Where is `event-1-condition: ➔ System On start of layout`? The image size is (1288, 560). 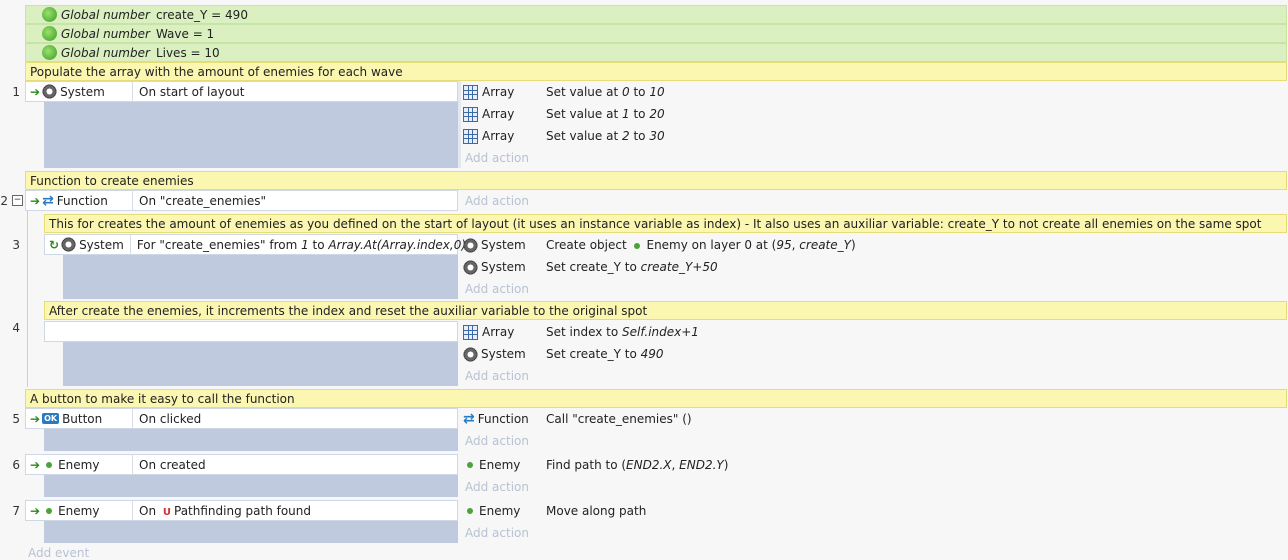 event-1-condition: ➔ System On start of layout is located at coordinates (241, 91).